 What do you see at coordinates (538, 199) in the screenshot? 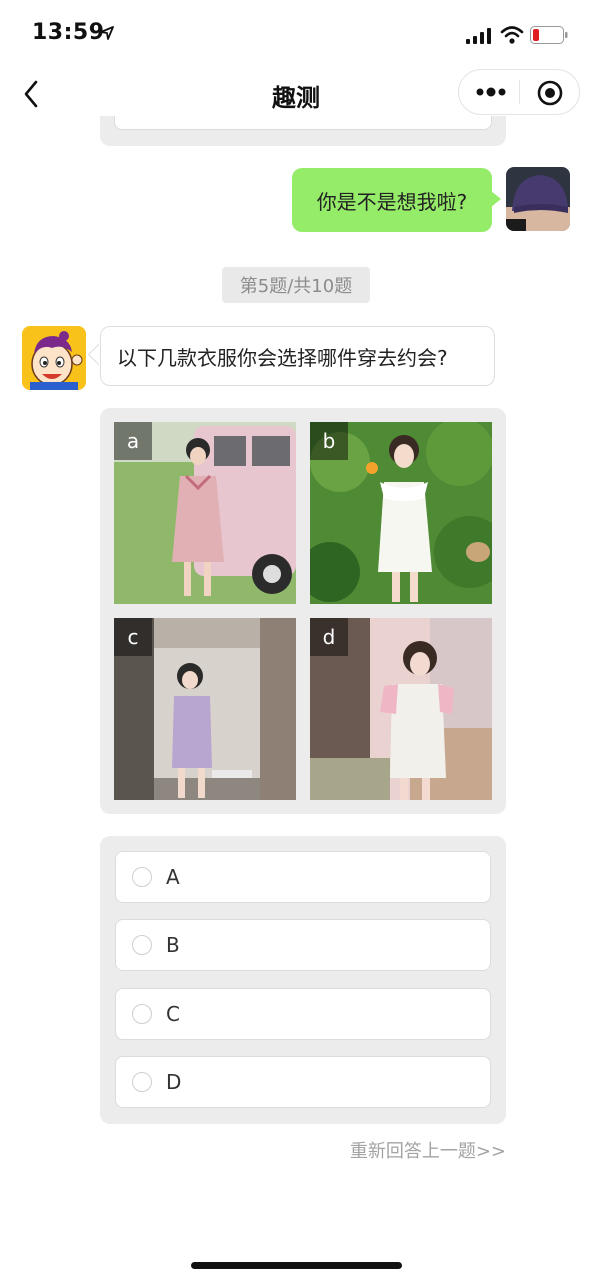
I see `user-avatar` at bounding box center [538, 199].